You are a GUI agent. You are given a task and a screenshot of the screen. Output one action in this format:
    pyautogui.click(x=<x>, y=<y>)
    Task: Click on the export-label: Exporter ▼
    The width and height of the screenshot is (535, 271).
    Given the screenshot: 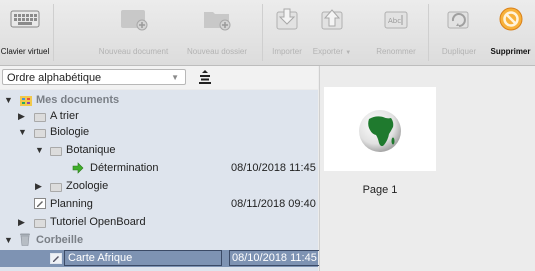 What is the action you would take?
    pyautogui.click(x=332, y=51)
    